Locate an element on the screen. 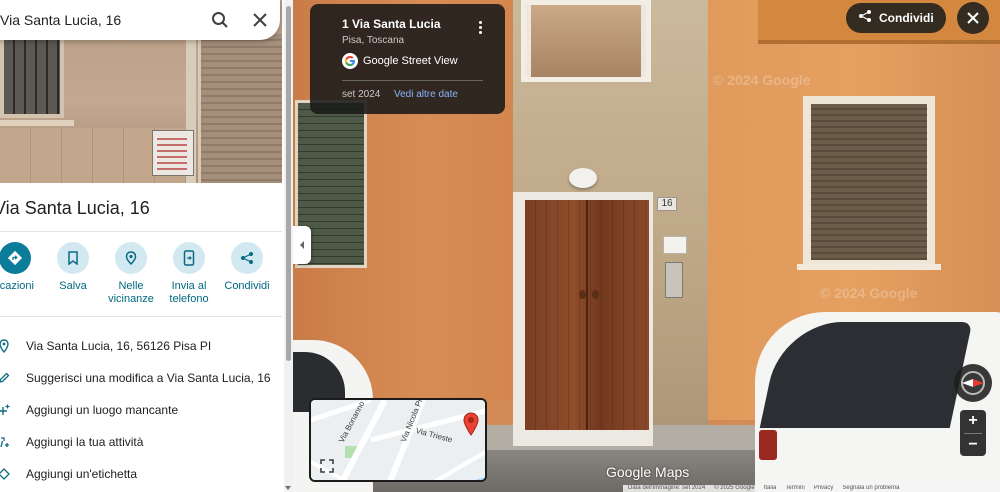 The width and height of the screenshot is (1000, 492). scroll-down-icon is located at coordinates (288, 488).